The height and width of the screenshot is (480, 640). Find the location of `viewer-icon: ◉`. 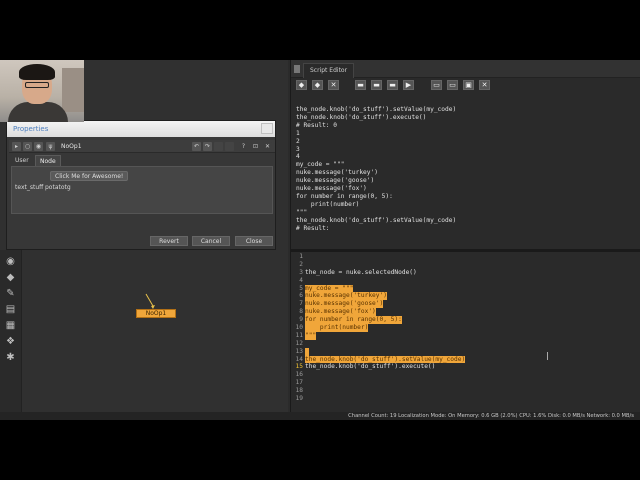

viewer-icon: ◉ is located at coordinates (10, 261).